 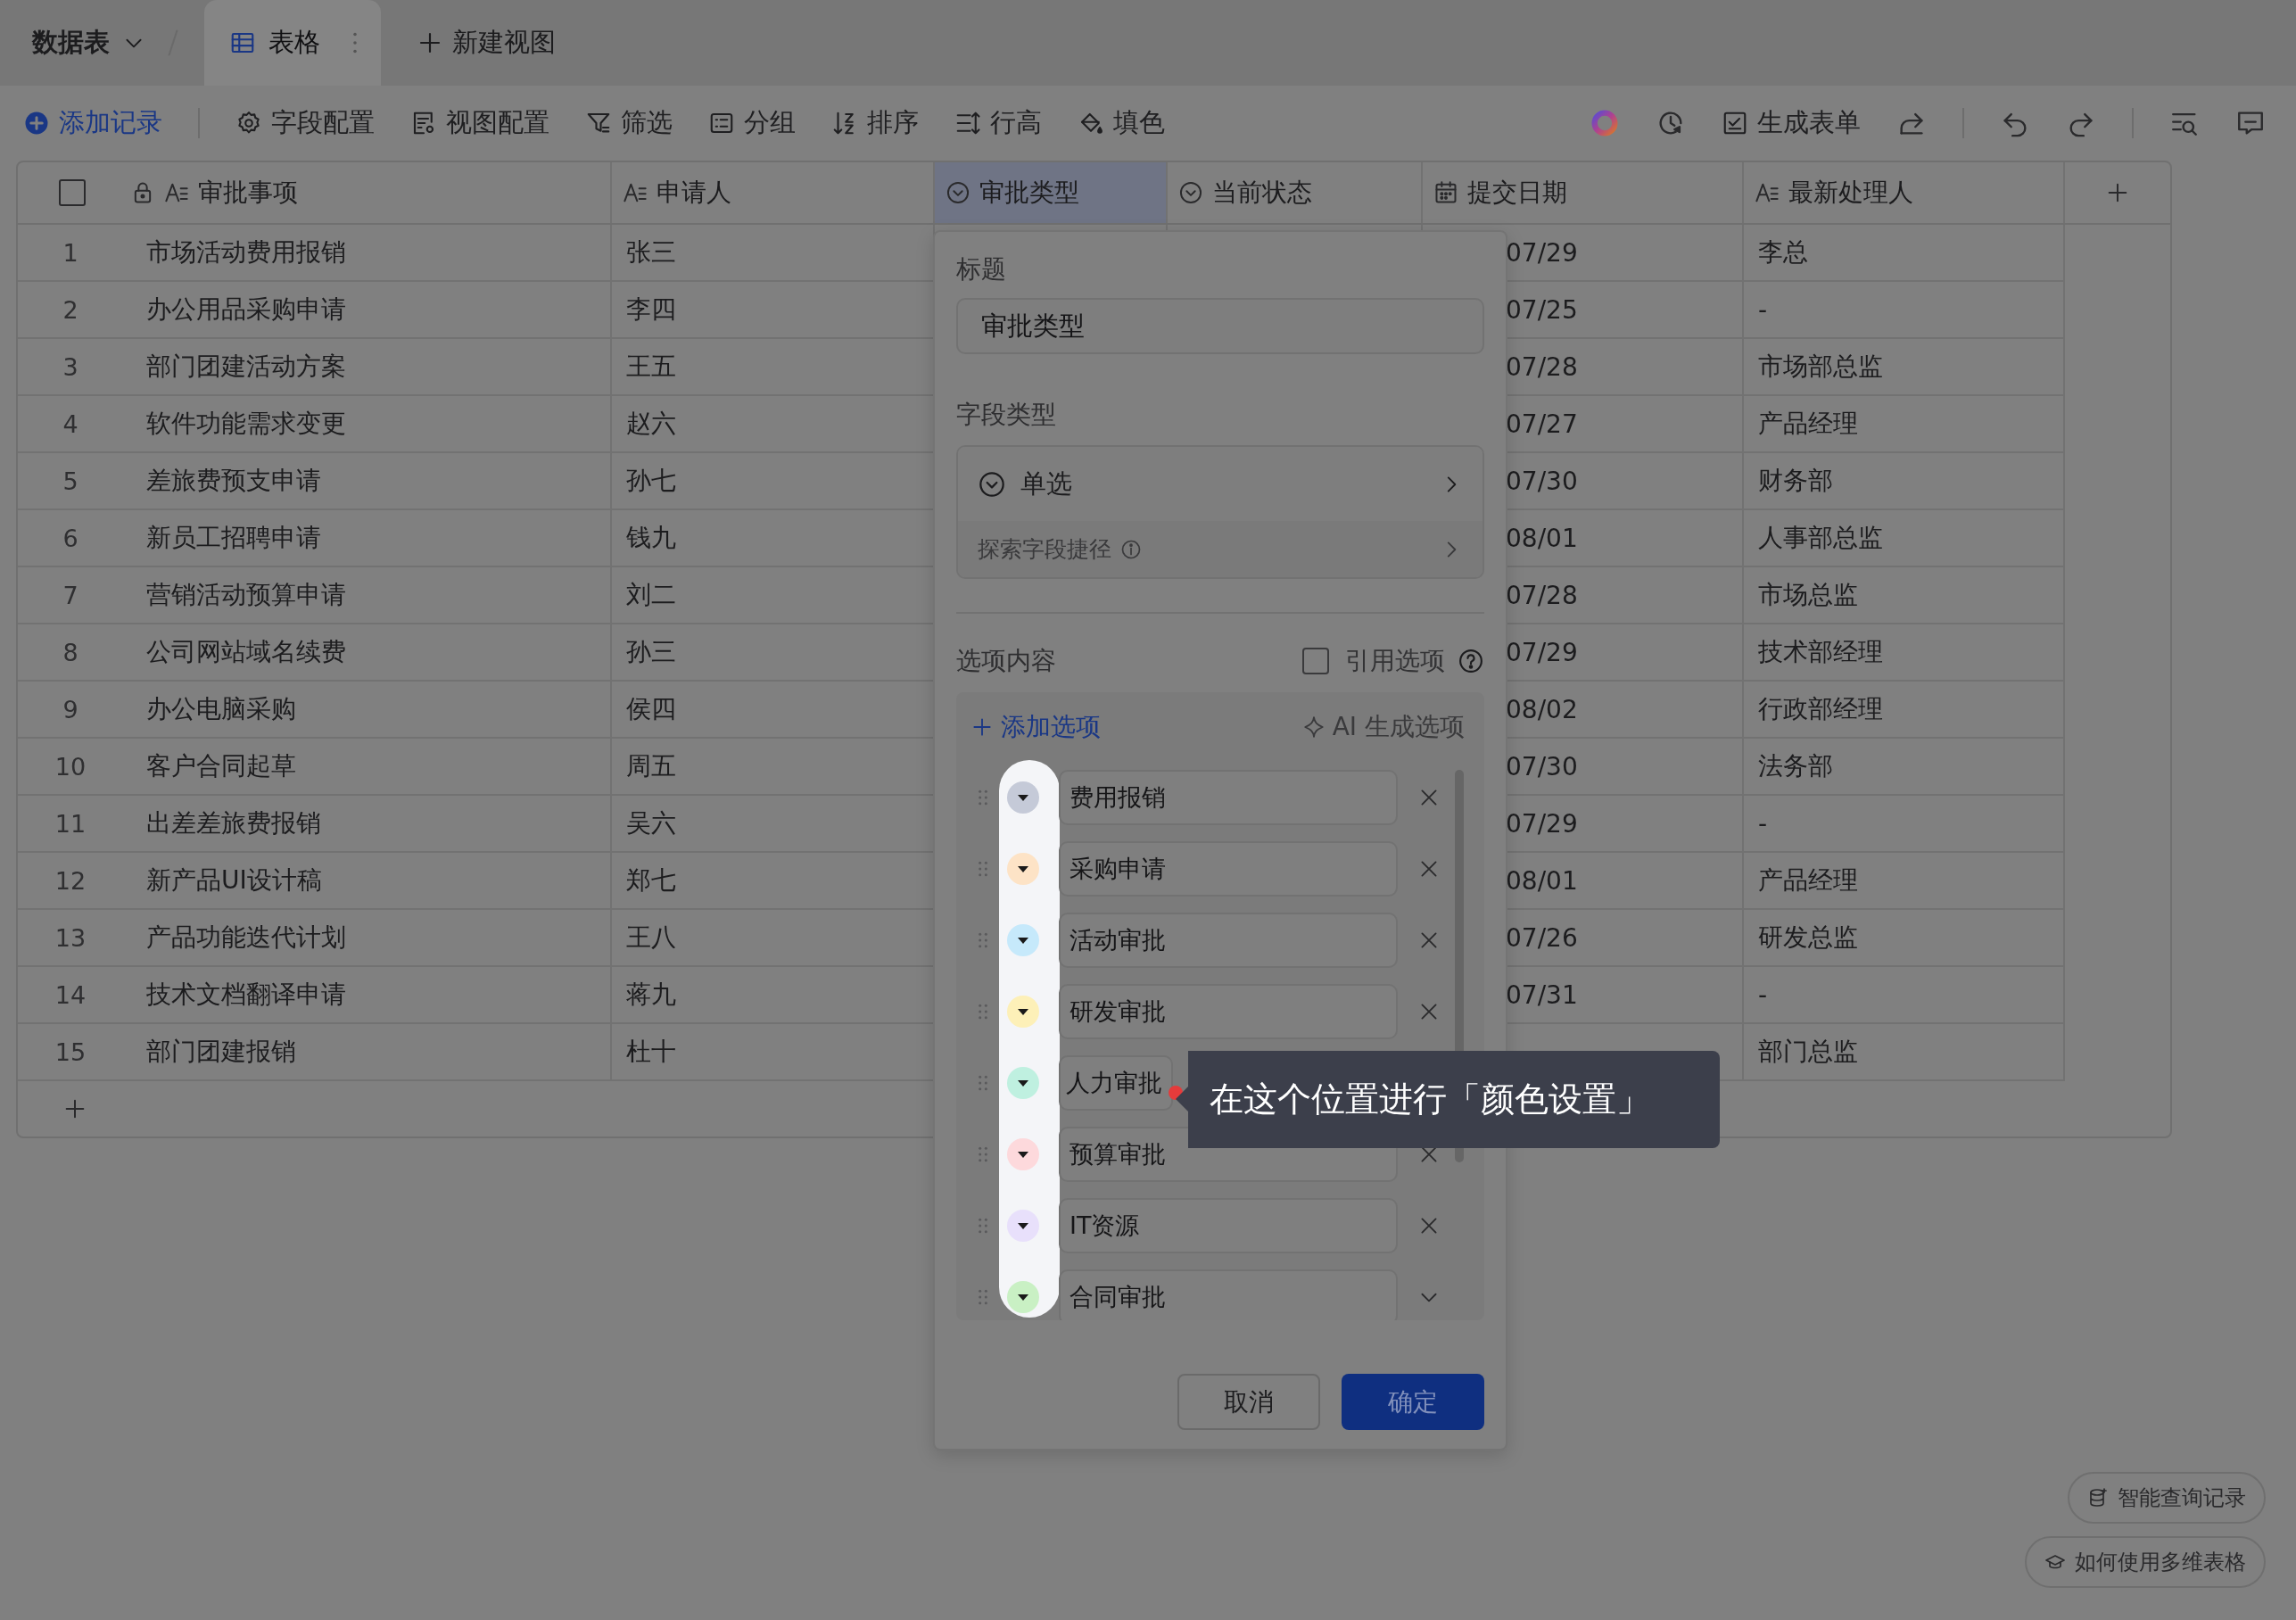 What do you see at coordinates (1808, 595) in the screenshot?
I see `table-cell-text: 市场总监` at bounding box center [1808, 595].